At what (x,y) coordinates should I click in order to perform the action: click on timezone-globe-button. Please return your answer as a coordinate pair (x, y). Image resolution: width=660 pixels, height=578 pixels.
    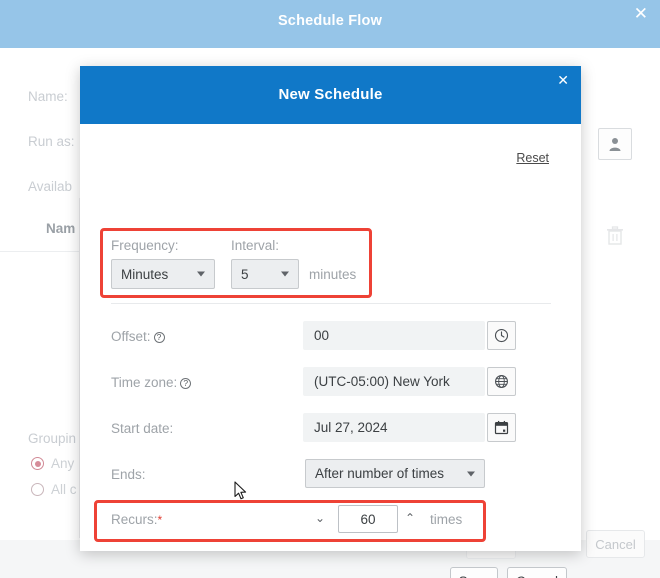
    Looking at the image, I should click on (501, 381).